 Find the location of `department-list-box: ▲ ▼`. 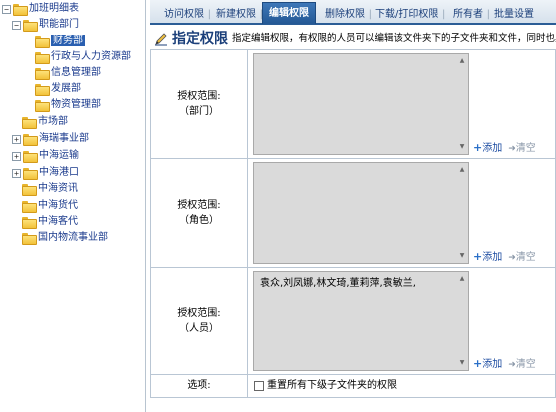

department-list-box: ▲ ▼ is located at coordinates (361, 104).